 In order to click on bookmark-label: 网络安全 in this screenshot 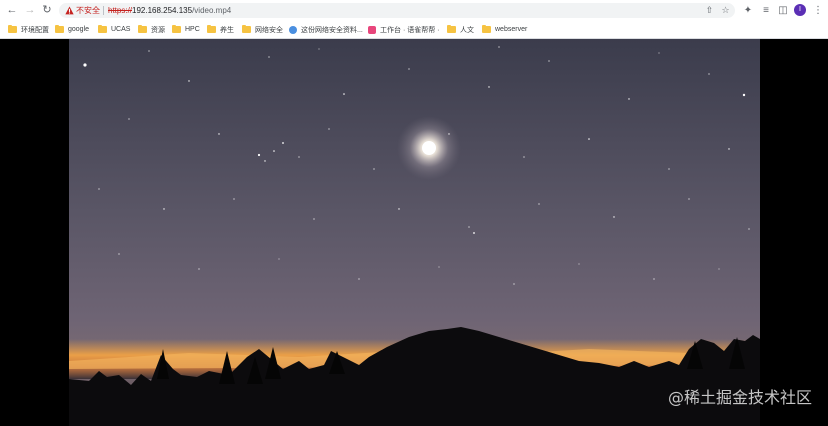, I will do `click(269, 30)`.